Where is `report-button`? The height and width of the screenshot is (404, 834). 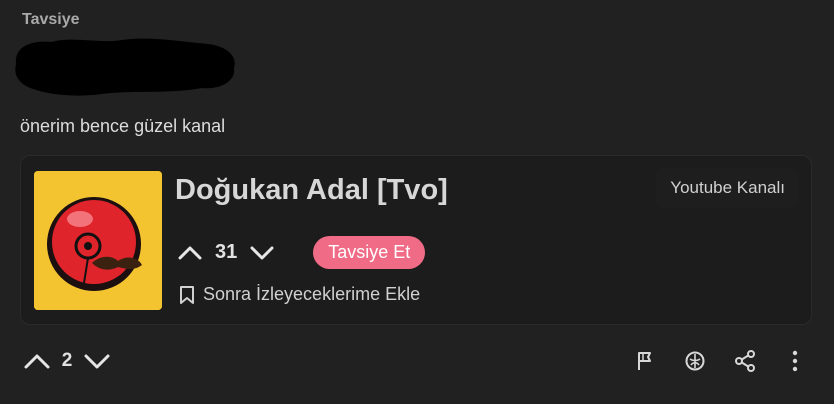
report-button is located at coordinates (645, 361).